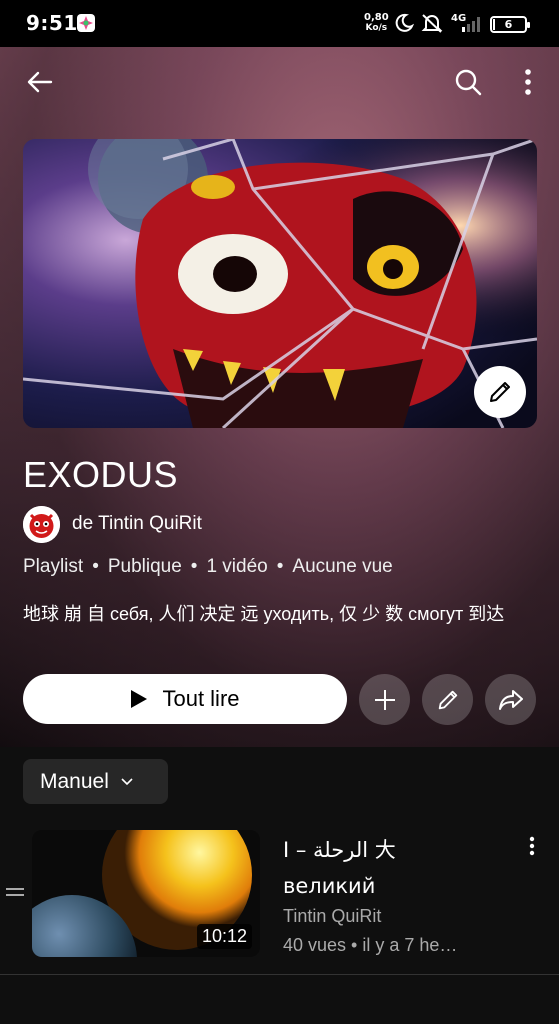 The image size is (559, 1024). I want to click on video-title-line1: I – الرحلة 大, so click(339, 850).